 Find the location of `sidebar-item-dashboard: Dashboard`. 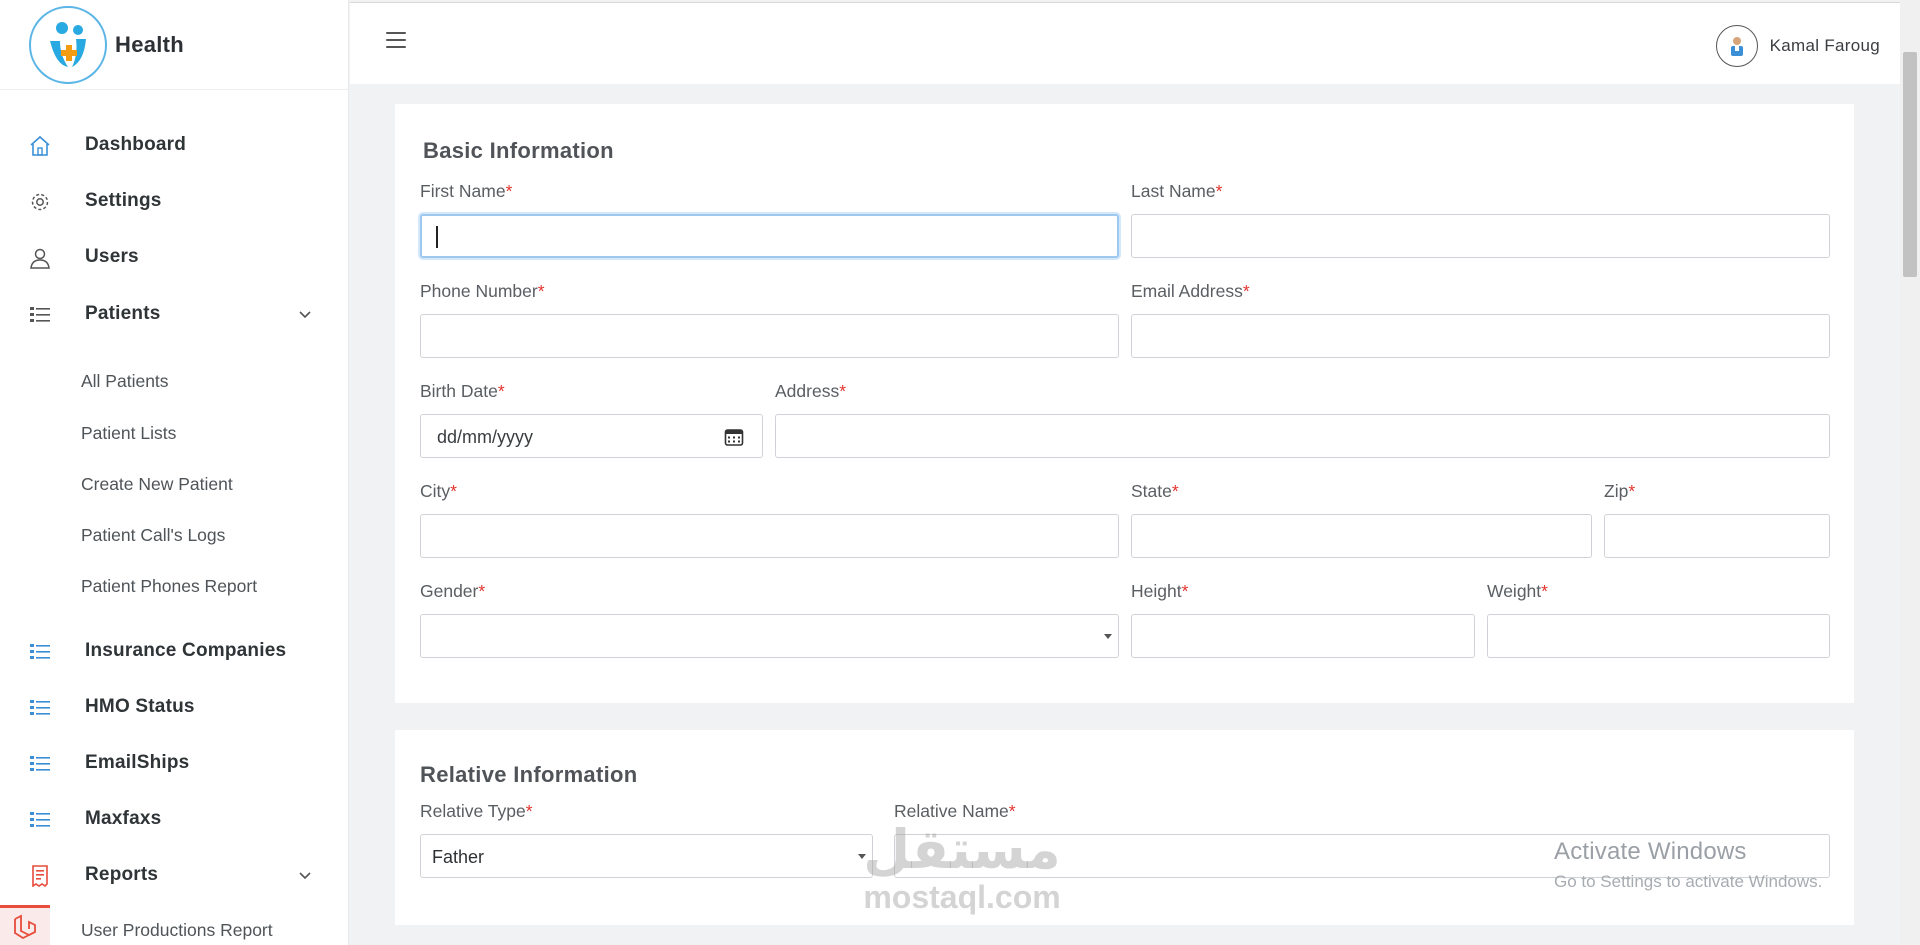

sidebar-item-dashboard: Dashboard is located at coordinates (174, 145).